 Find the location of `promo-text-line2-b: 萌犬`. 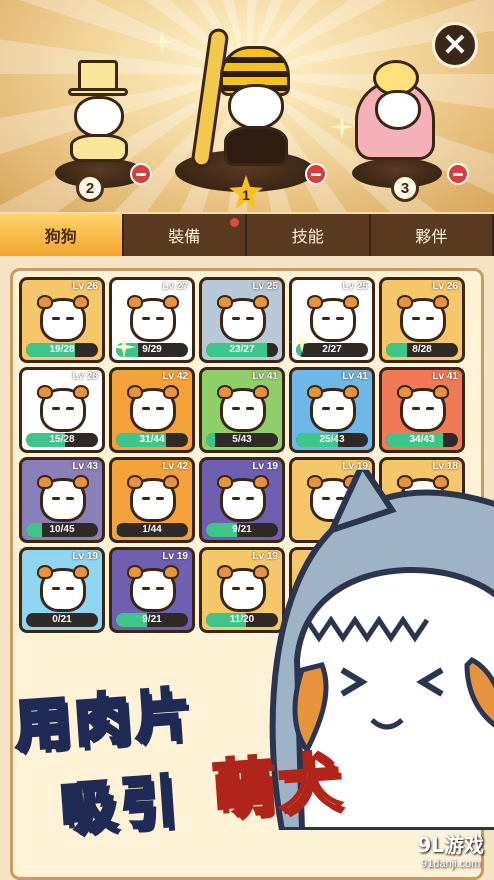

promo-text-line2-b: 萌犬 is located at coordinates (278, 785).